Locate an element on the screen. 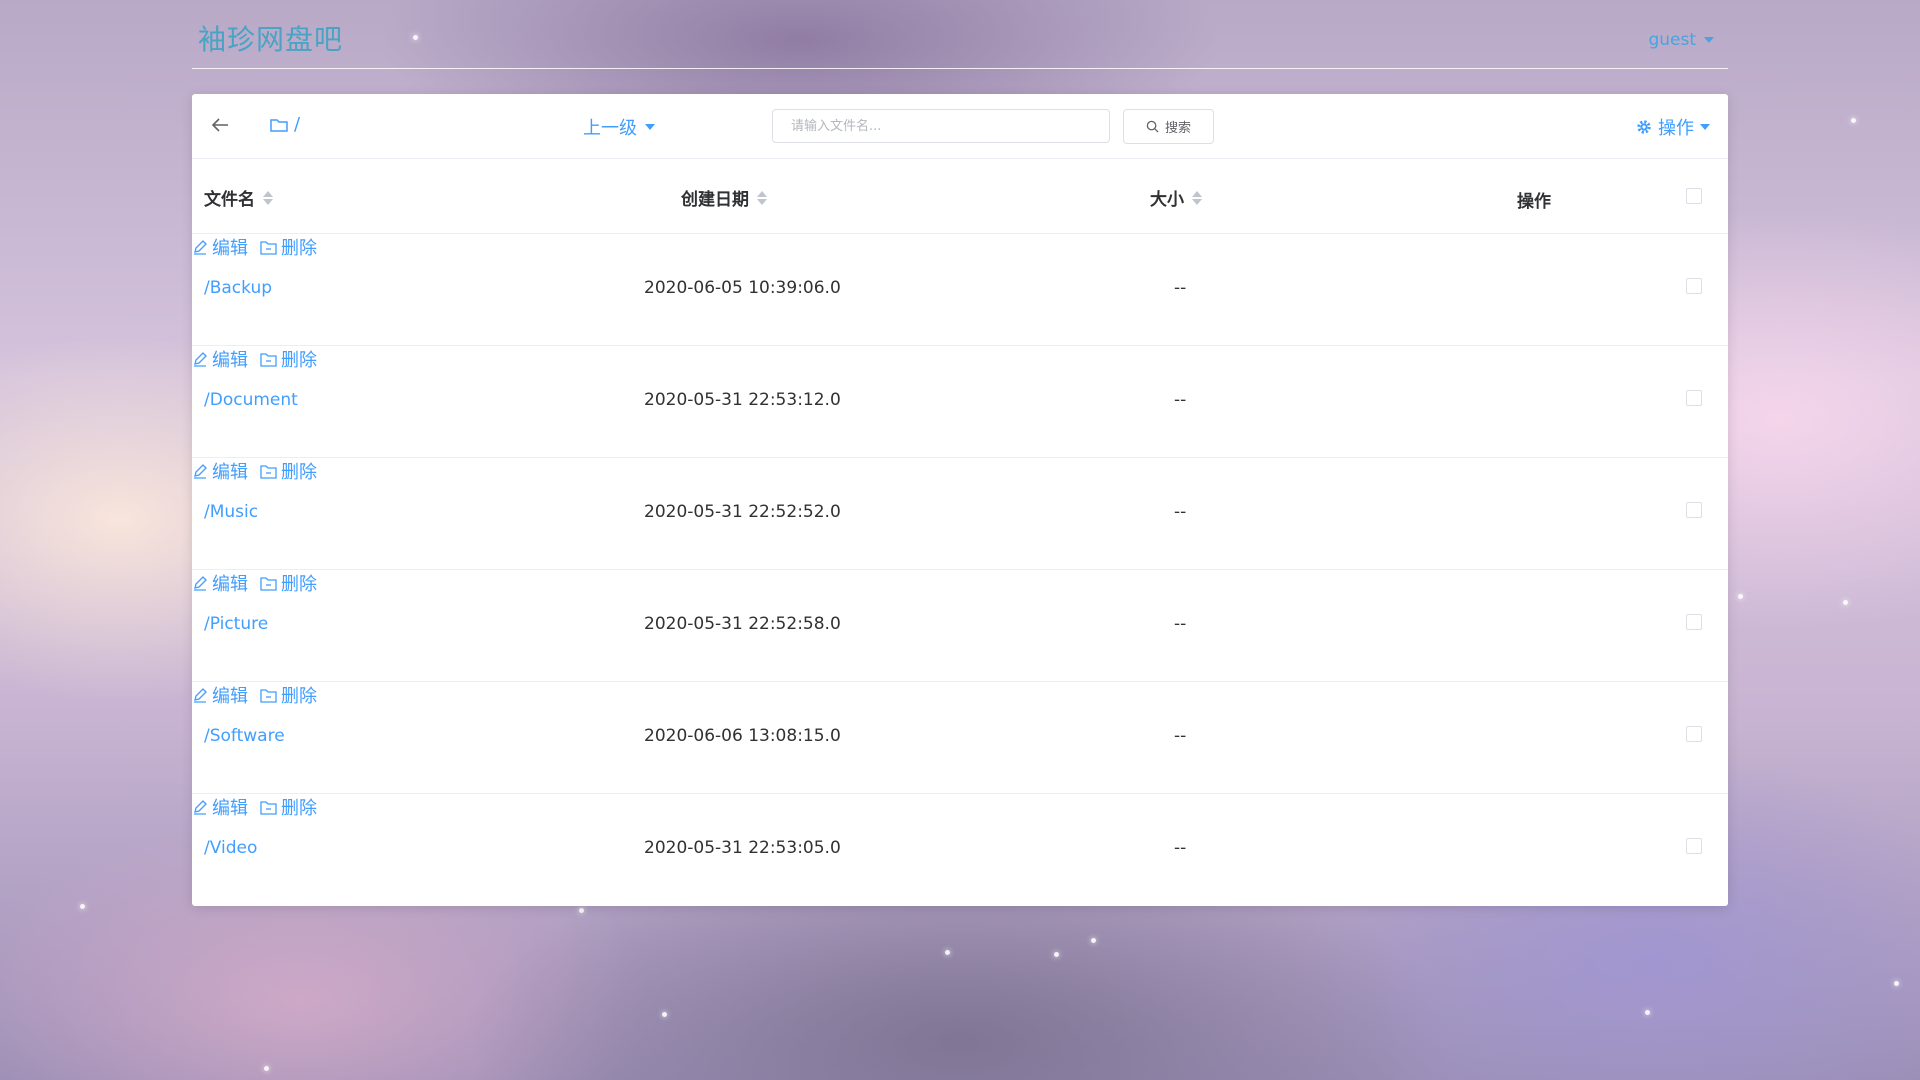 The width and height of the screenshot is (1920, 1080). column-actions-header: 操作 is located at coordinates (1534, 199).